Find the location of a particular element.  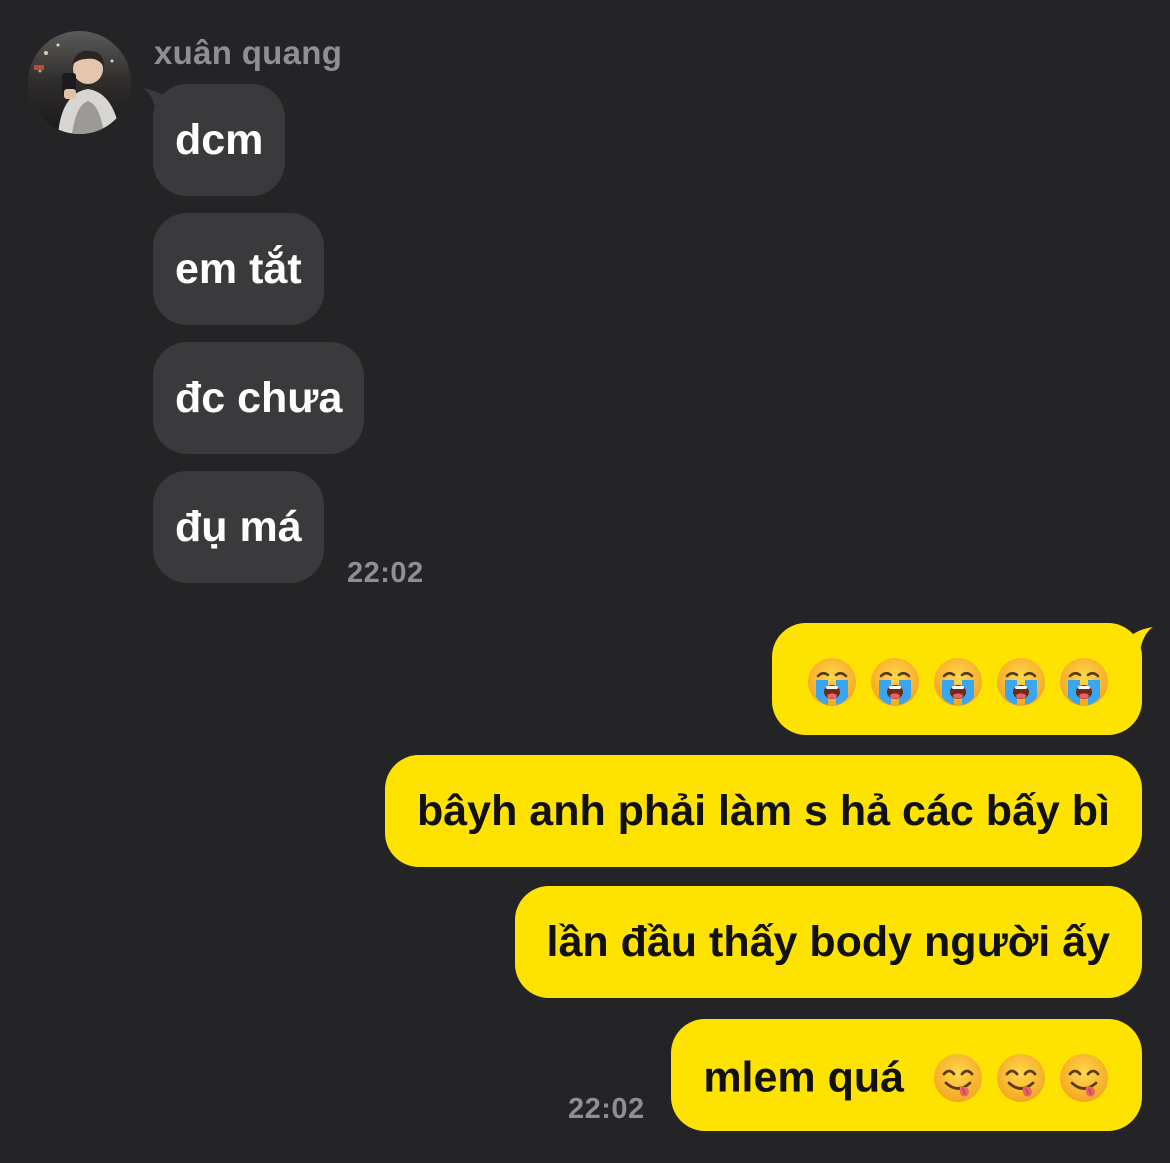

sender-name: xuân quang is located at coordinates (248, 52).